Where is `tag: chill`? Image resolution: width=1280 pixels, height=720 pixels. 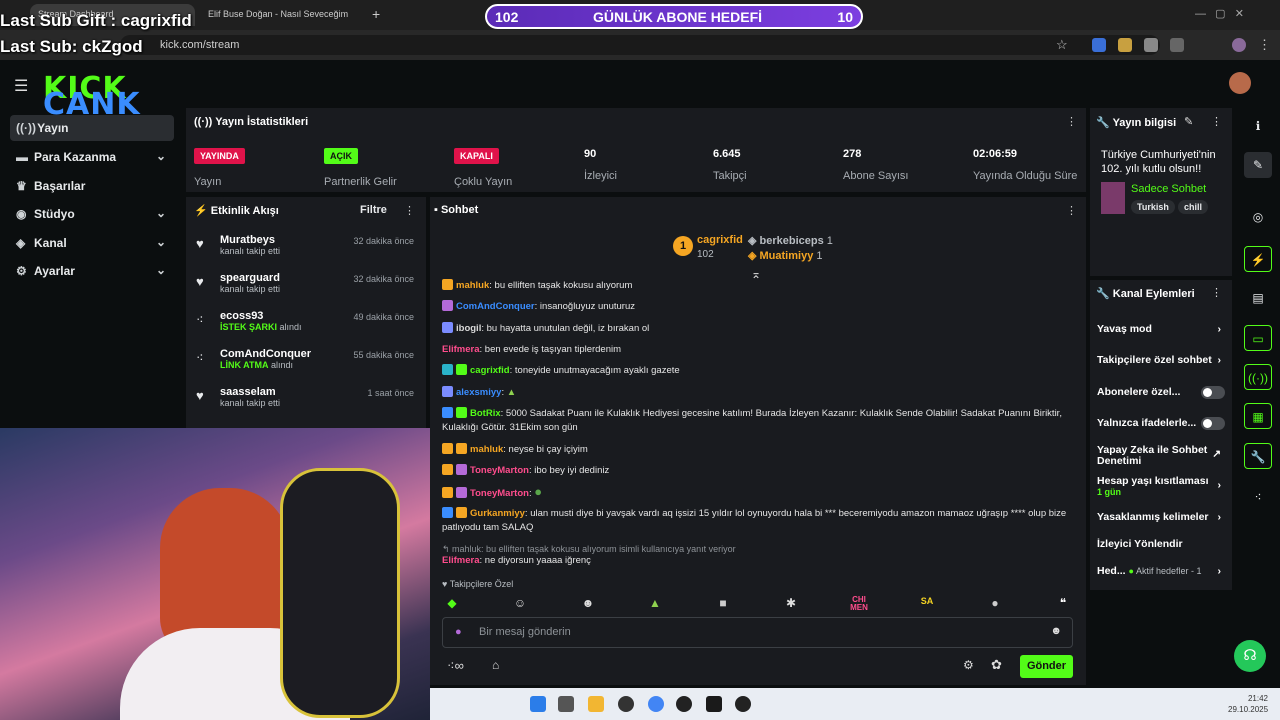 tag: chill is located at coordinates (1193, 207).